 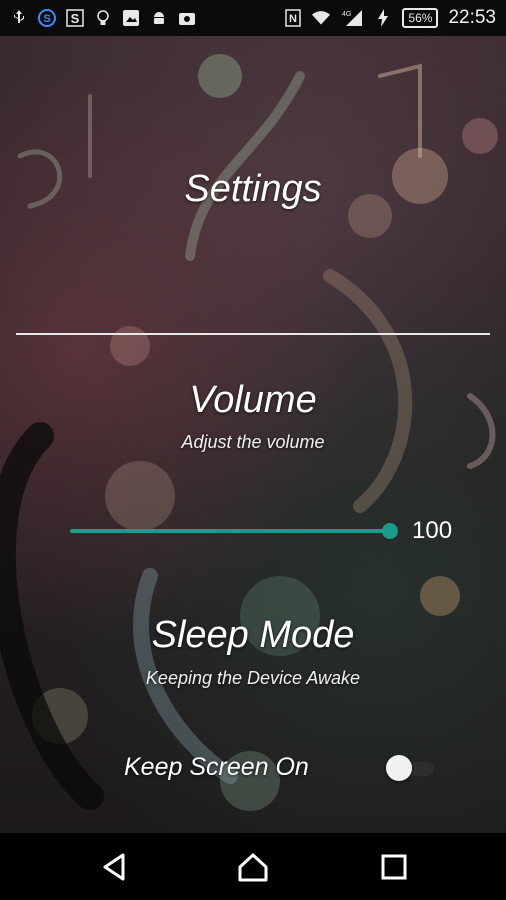 What do you see at coordinates (115, 867) in the screenshot?
I see `back-icon` at bounding box center [115, 867].